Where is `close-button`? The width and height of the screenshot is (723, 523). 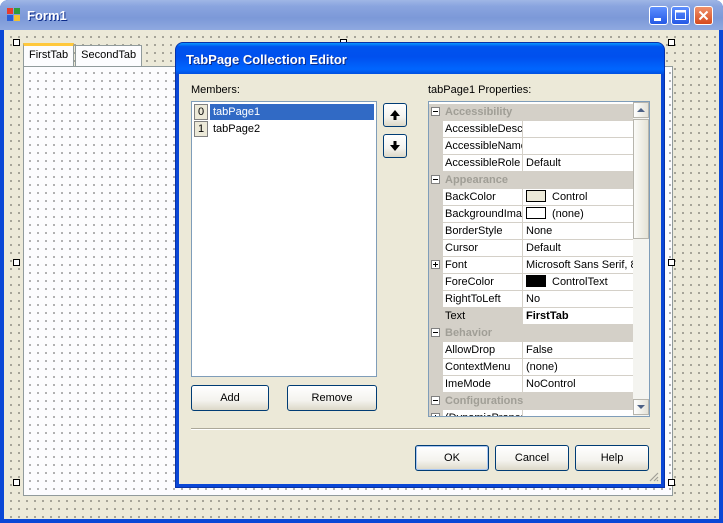 close-button is located at coordinates (703, 15).